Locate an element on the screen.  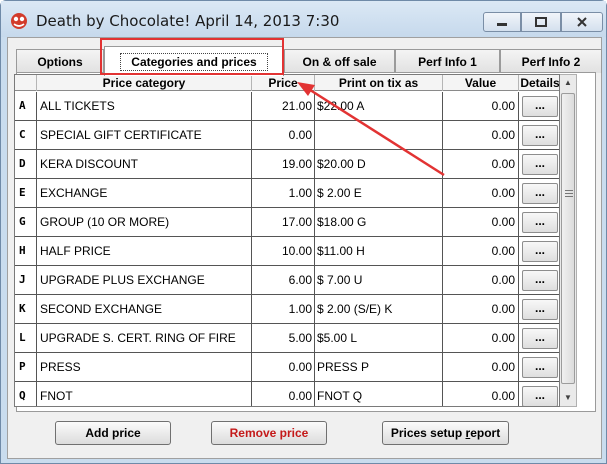
title-bar: Death by Chocolate! April 14, 2013 7:30 is located at coordinates (303, 19).